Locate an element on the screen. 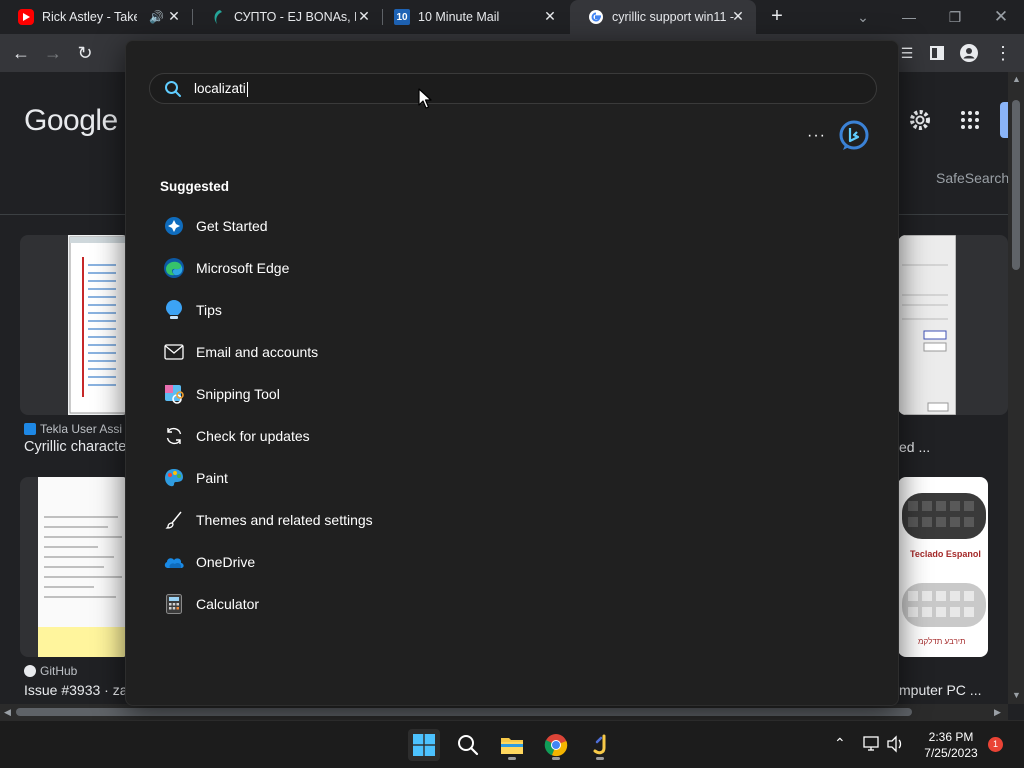  mail-icon is located at coordinates (174, 352).